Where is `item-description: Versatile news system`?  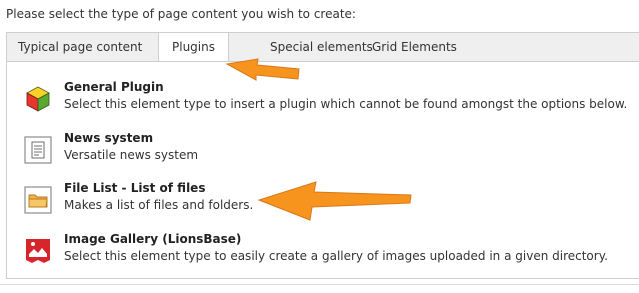
item-description: Versatile news system is located at coordinates (131, 155).